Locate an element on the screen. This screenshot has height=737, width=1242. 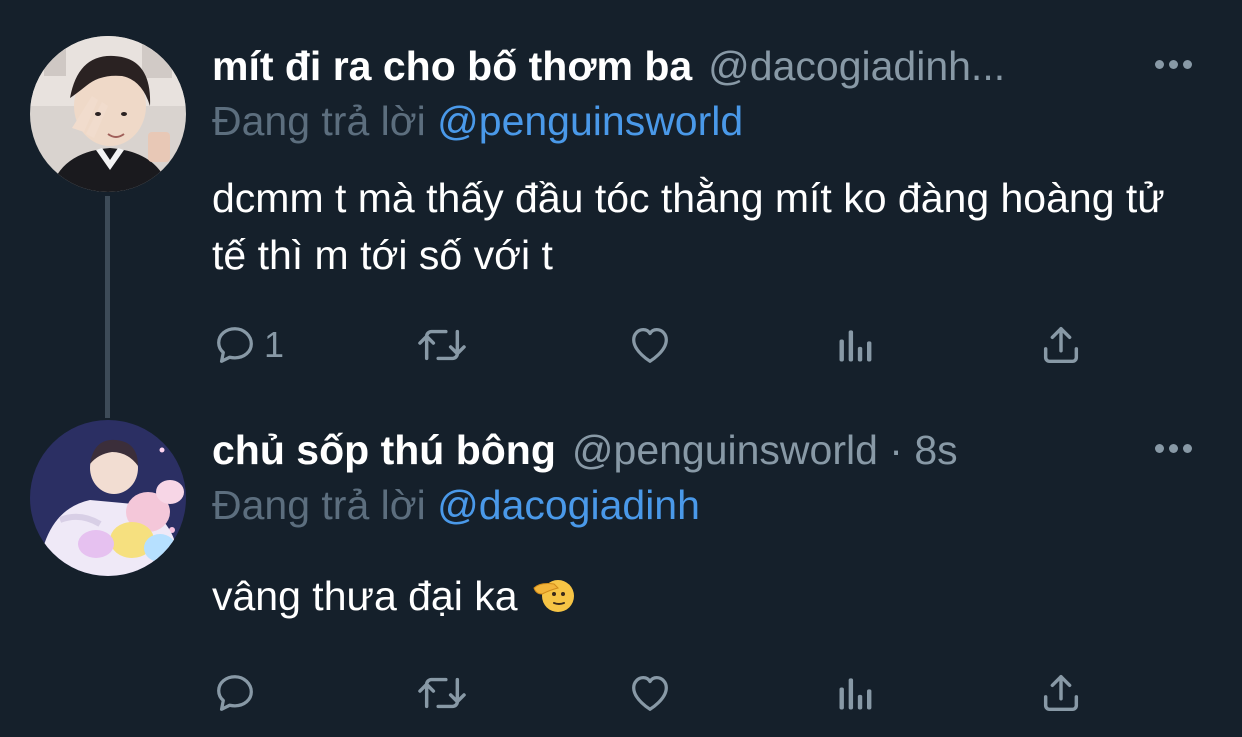
tweet-text: vâng thưa đại ka is located at coordinates (365, 596).